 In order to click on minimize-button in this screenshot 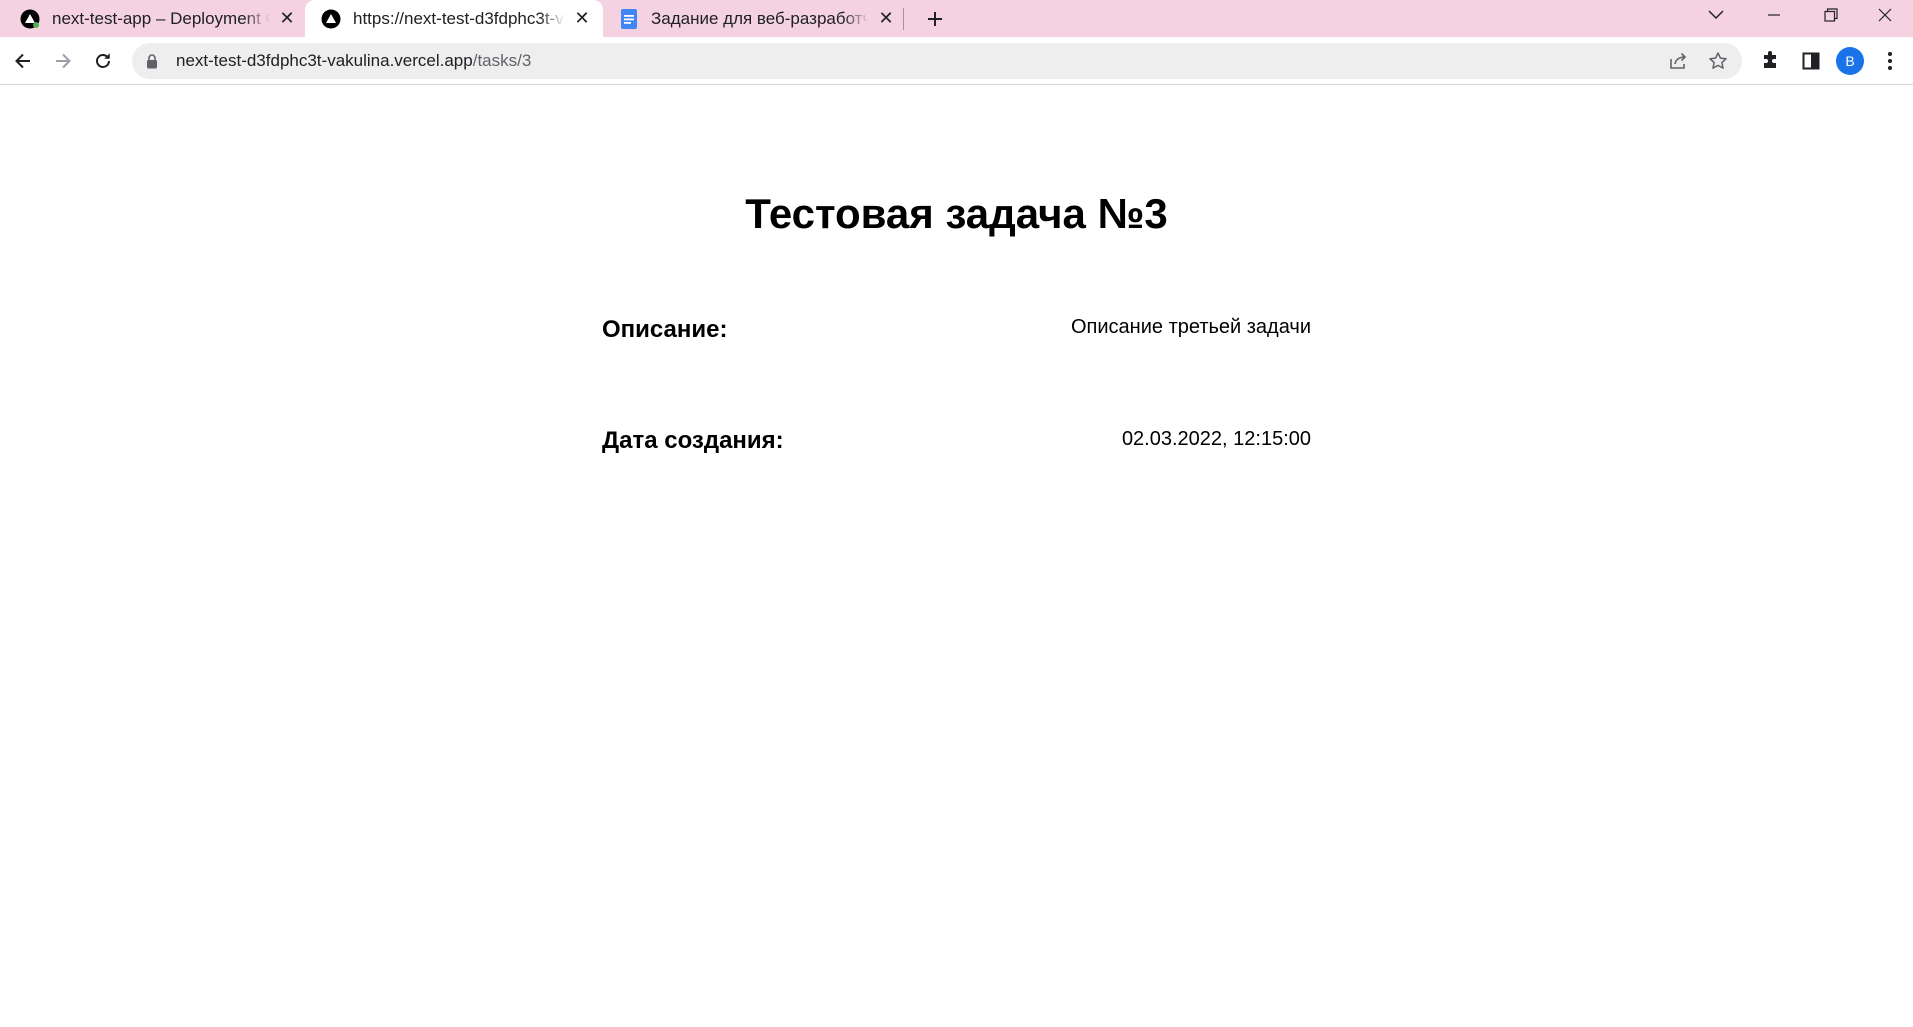, I will do `click(1774, 15)`.